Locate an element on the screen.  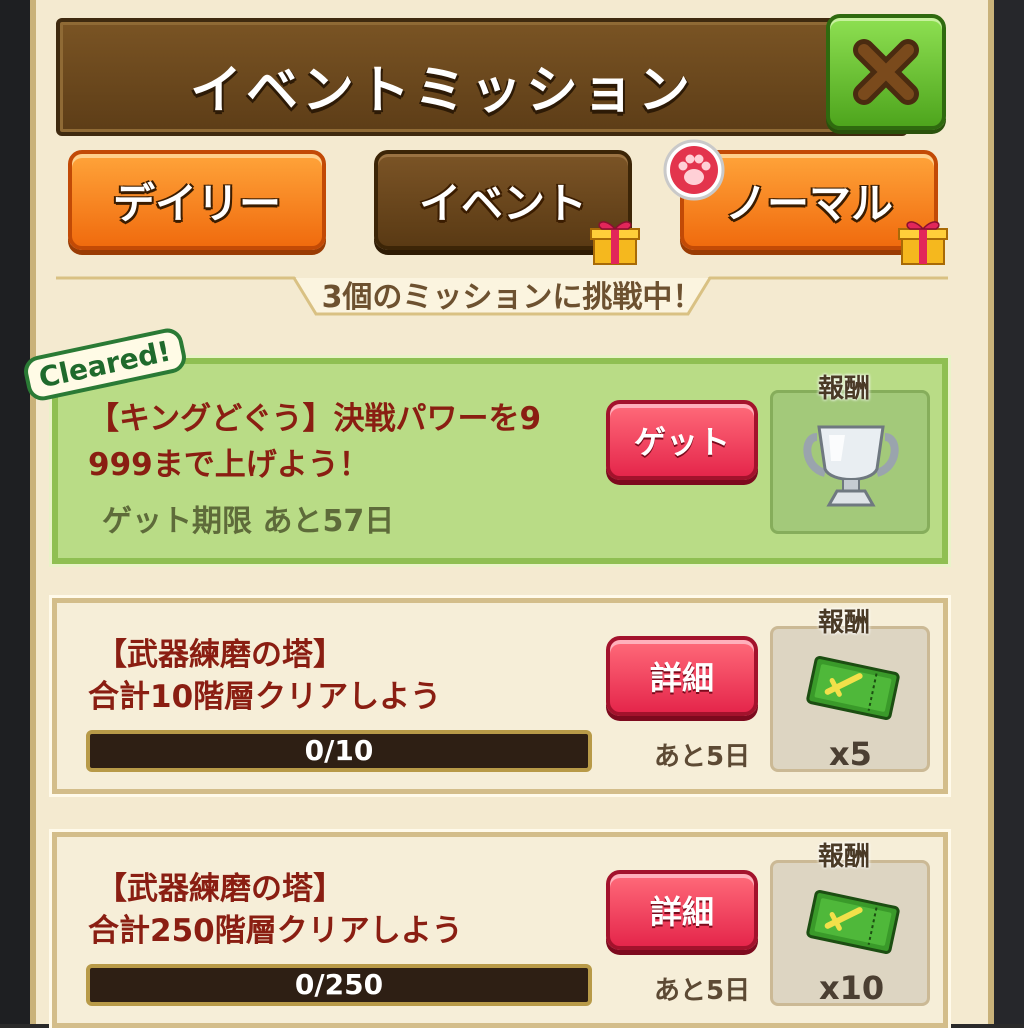
progress-text: 0/10 is located at coordinates (339, 750).